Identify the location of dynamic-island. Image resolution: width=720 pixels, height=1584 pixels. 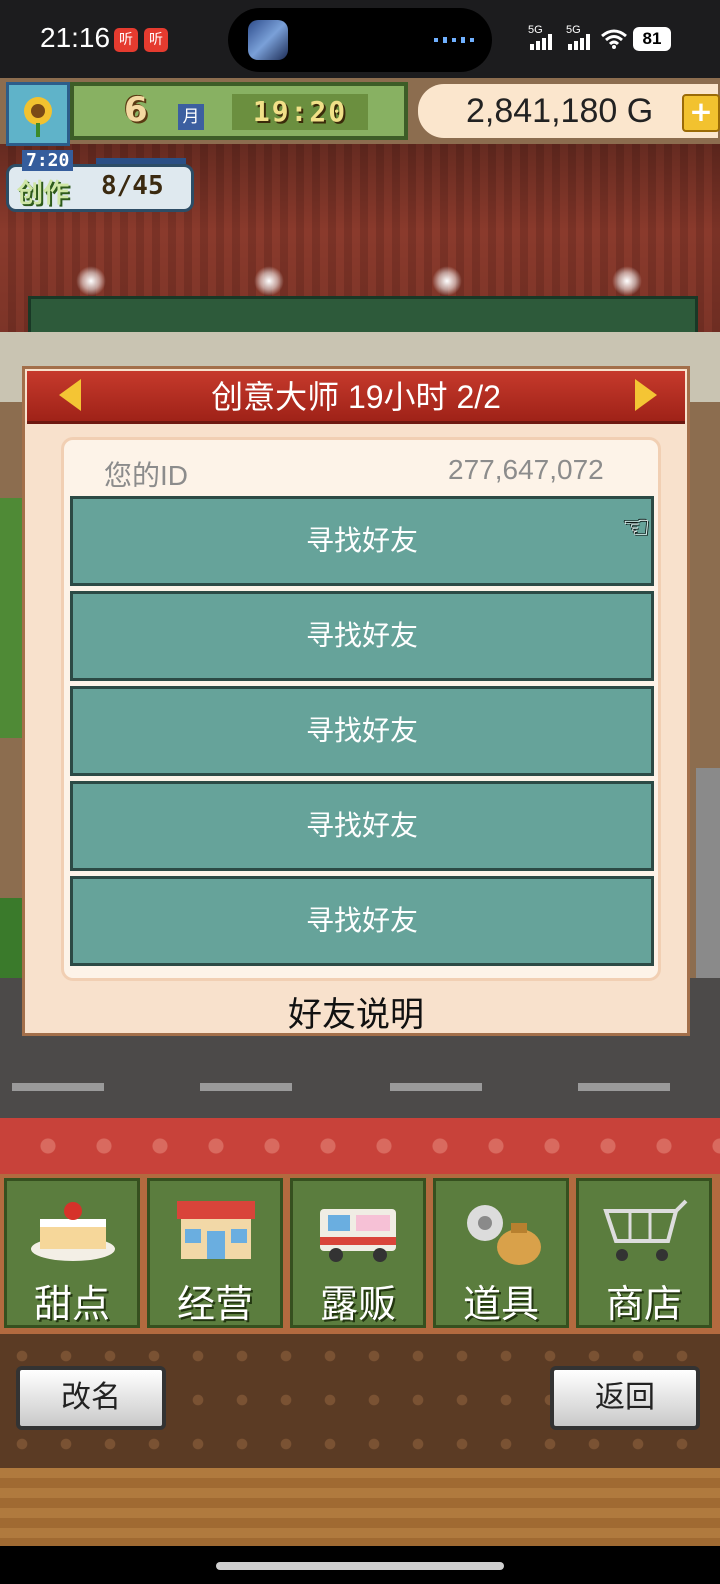
(360, 40).